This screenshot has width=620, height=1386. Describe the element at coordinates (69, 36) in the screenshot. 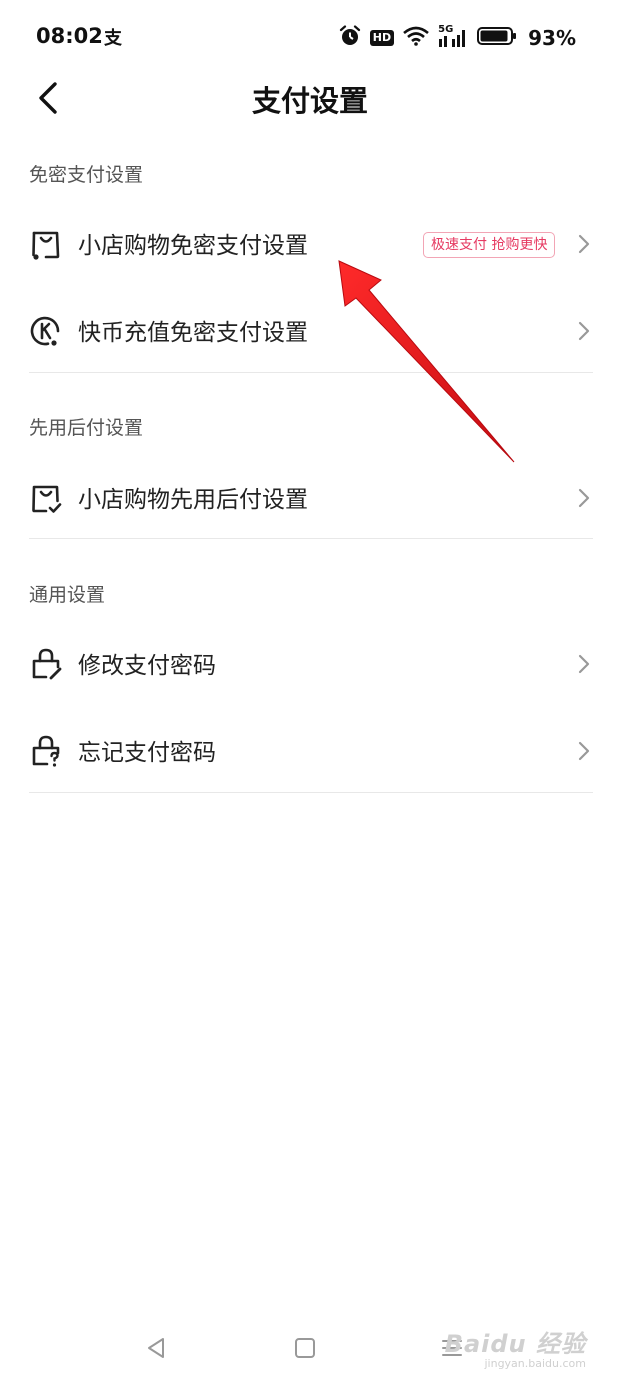

I see `status-time: 08:02` at that location.